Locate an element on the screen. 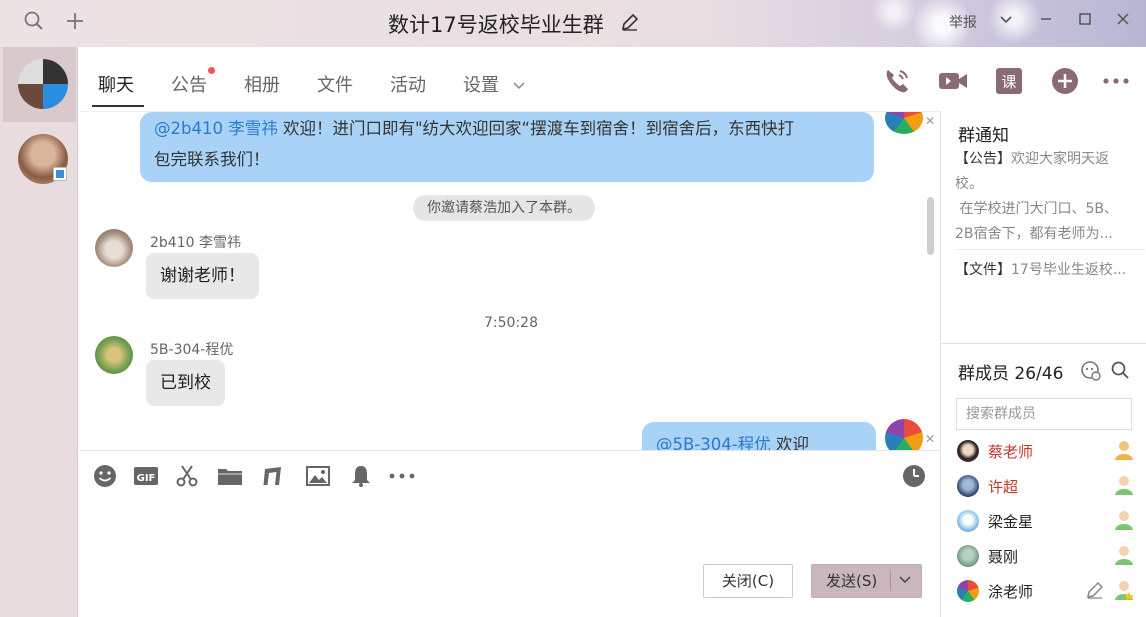 The height and width of the screenshot is (617, 1146). tab-album: 相册 is located at coordinates (262, 84).